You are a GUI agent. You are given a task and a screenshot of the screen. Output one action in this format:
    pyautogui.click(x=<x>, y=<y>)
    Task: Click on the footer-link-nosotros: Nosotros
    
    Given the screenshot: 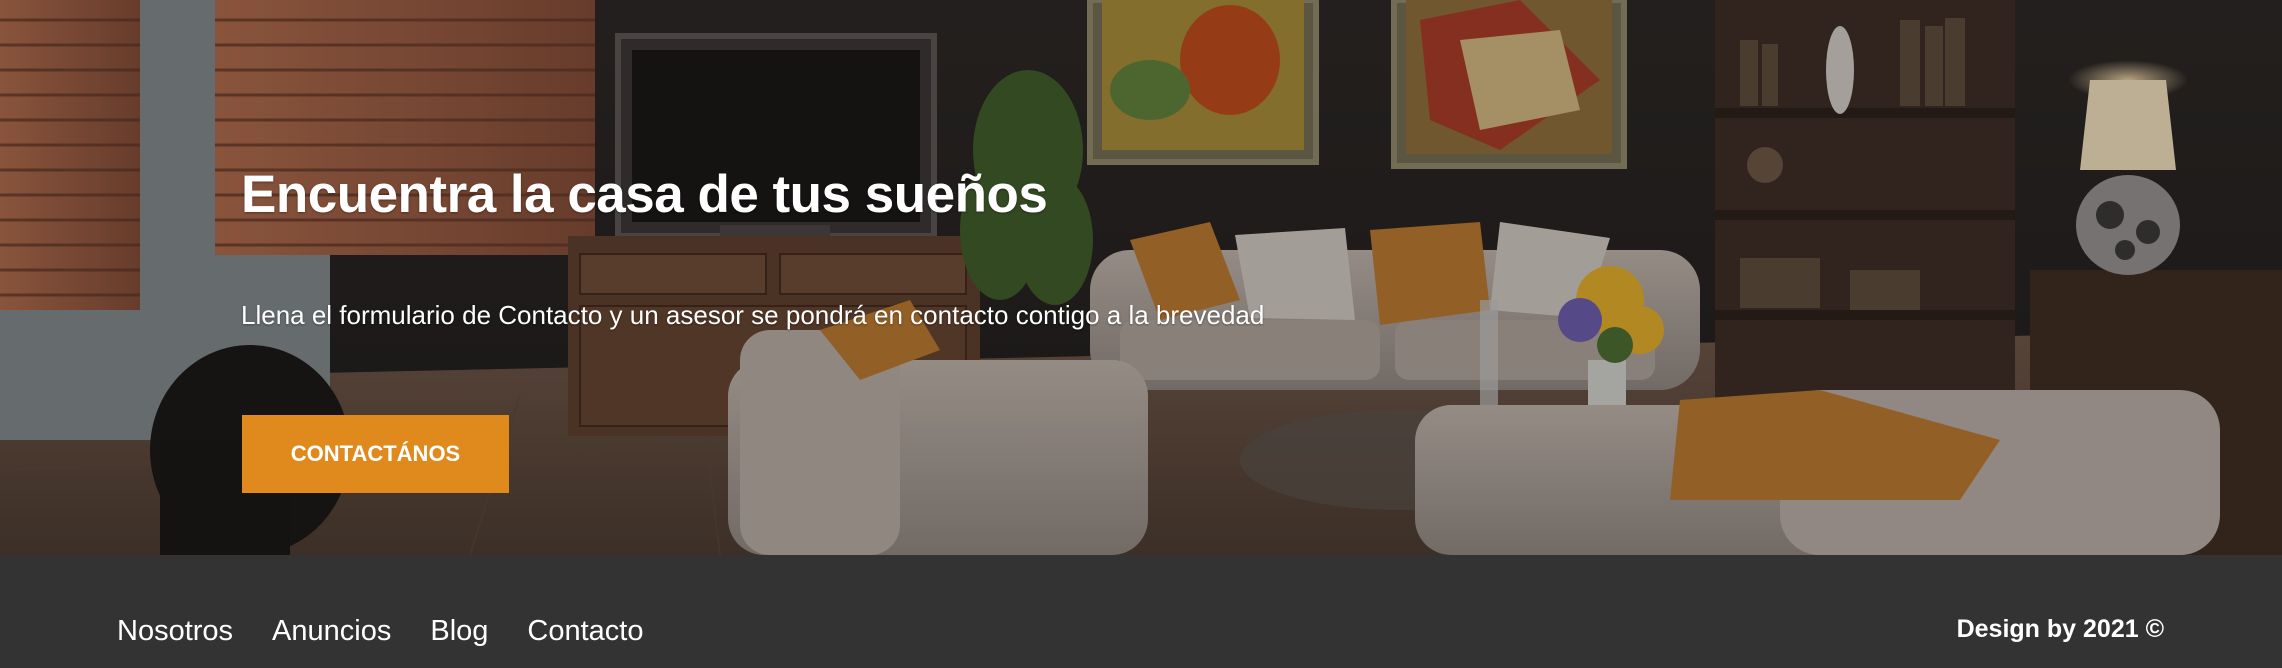 What is the action you would take?
    pyautogui.click(x=175, y=631)
    